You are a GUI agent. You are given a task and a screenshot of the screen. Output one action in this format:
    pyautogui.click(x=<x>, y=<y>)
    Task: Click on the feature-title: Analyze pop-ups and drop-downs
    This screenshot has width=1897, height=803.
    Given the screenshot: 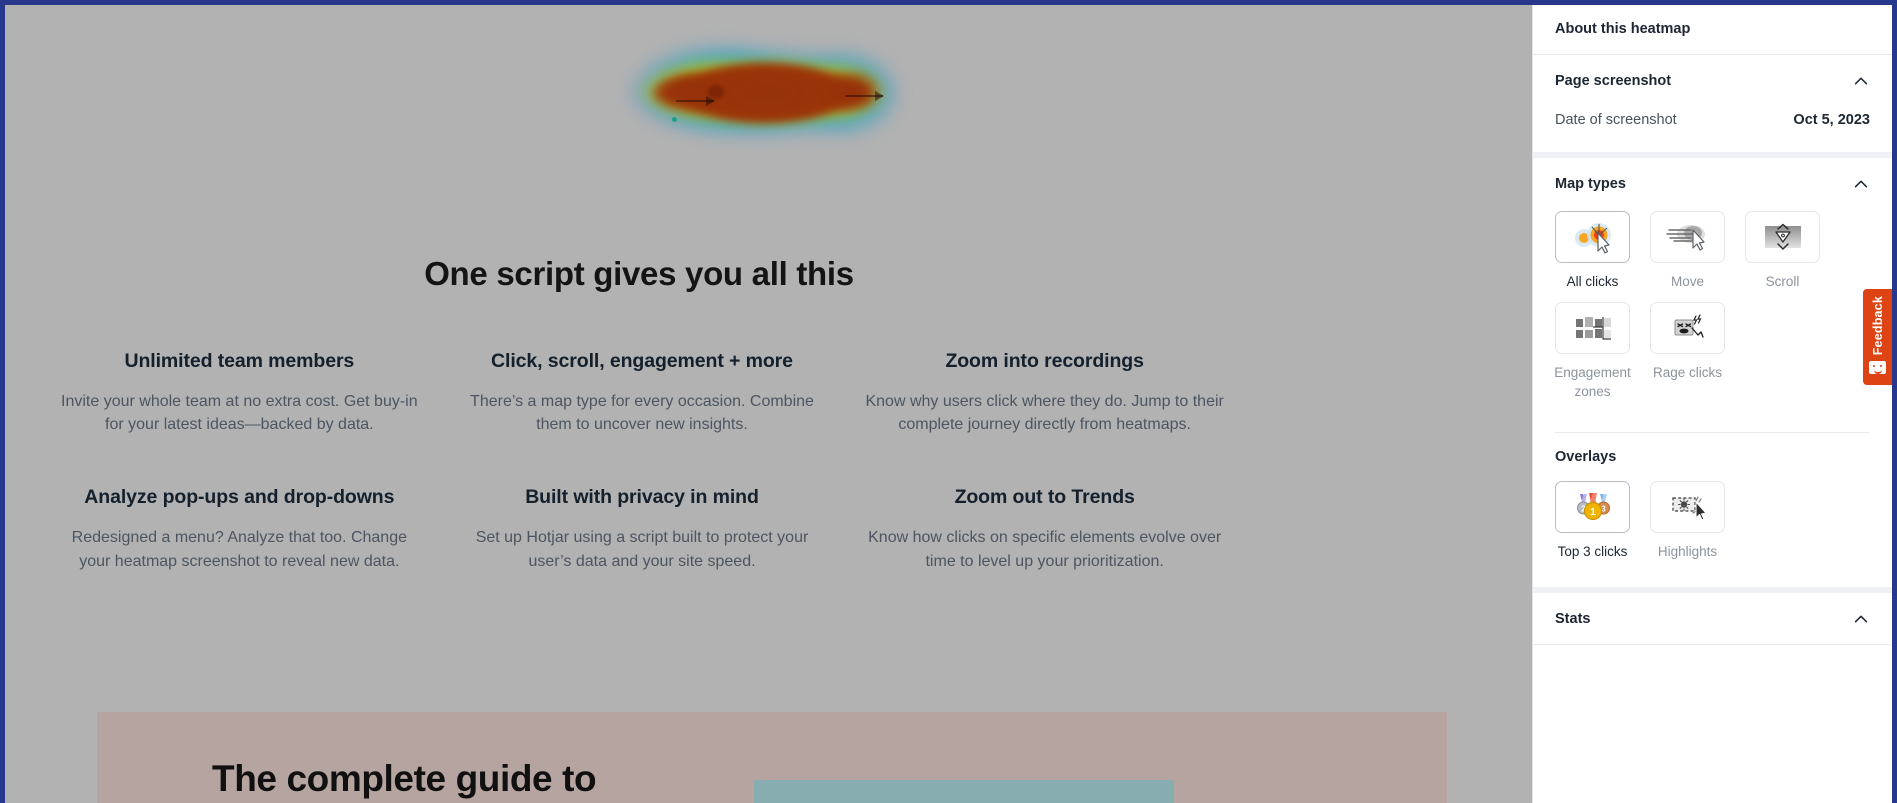 What is the action you would take?
    pyautogui.click(x=239, y=497)
    